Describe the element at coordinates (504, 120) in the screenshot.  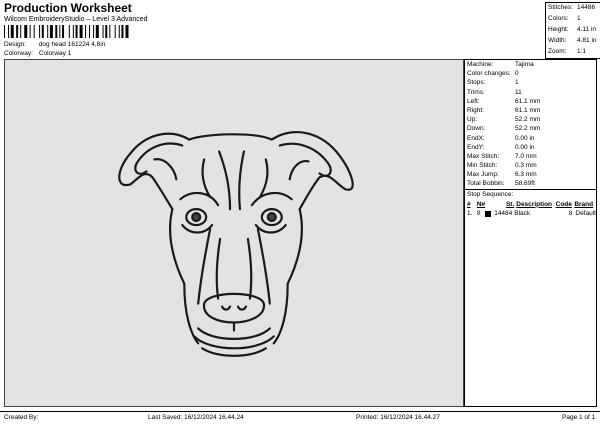
I see `machine-info-row: Up: 52.2 mm` at that location.